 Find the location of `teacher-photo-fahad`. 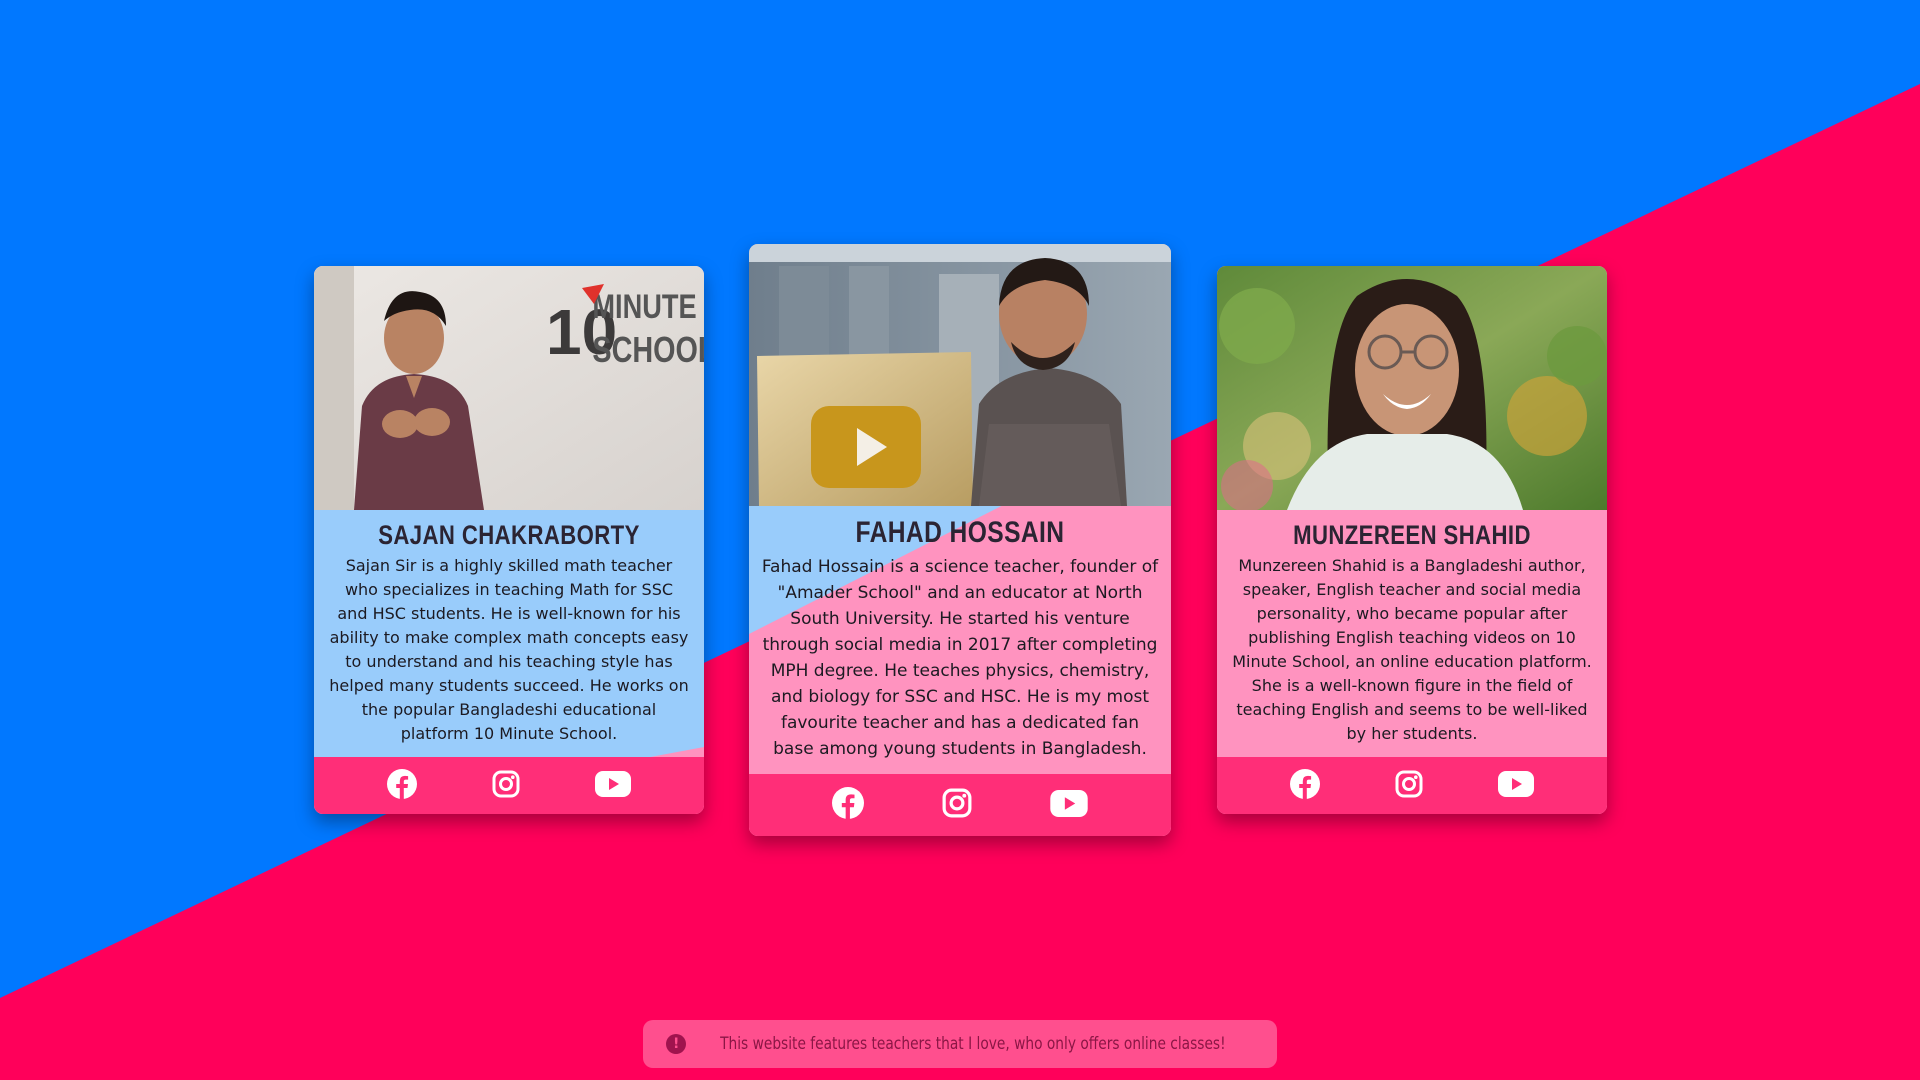

teacher-photo-fahad is located at coordinates (960, 375).